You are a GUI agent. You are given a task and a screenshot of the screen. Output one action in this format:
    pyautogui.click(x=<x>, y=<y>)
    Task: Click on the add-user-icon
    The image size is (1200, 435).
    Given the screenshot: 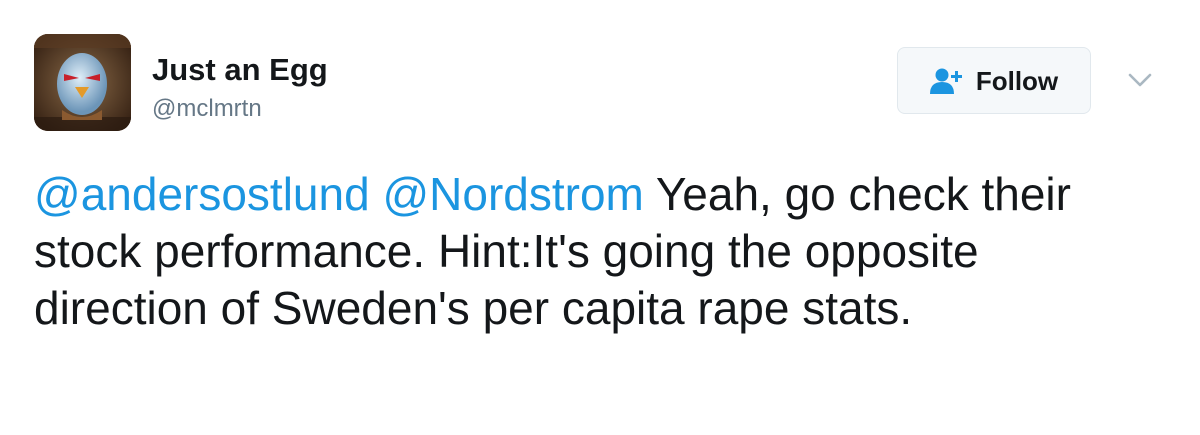 What is the action you would take?
    pyautogui.click(x=946, y=81)
    